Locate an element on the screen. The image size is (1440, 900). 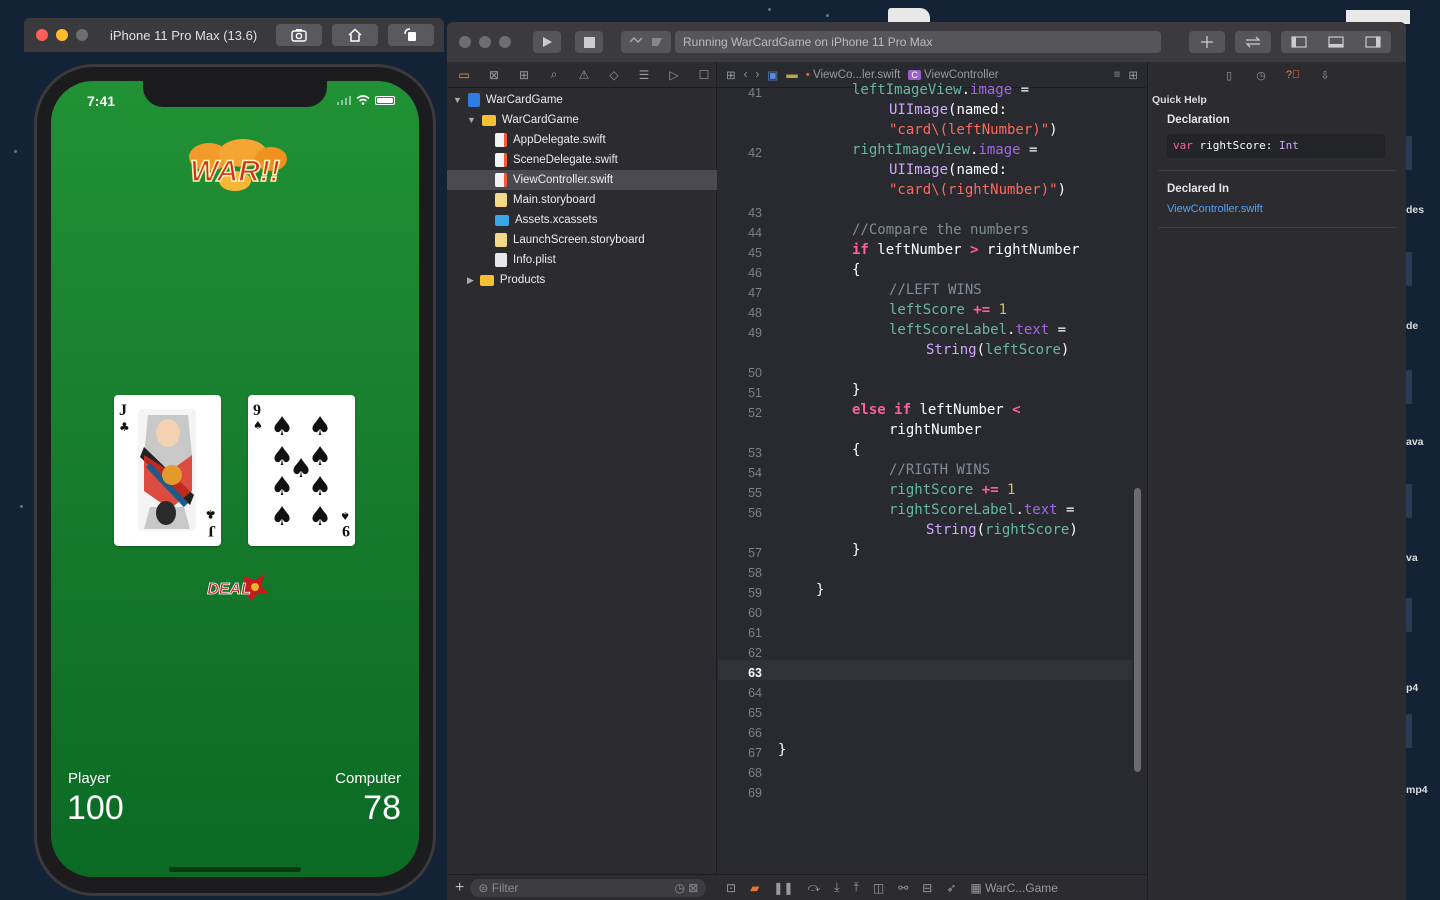
desktop-file-label: de is located at coordinates (1412, 326).